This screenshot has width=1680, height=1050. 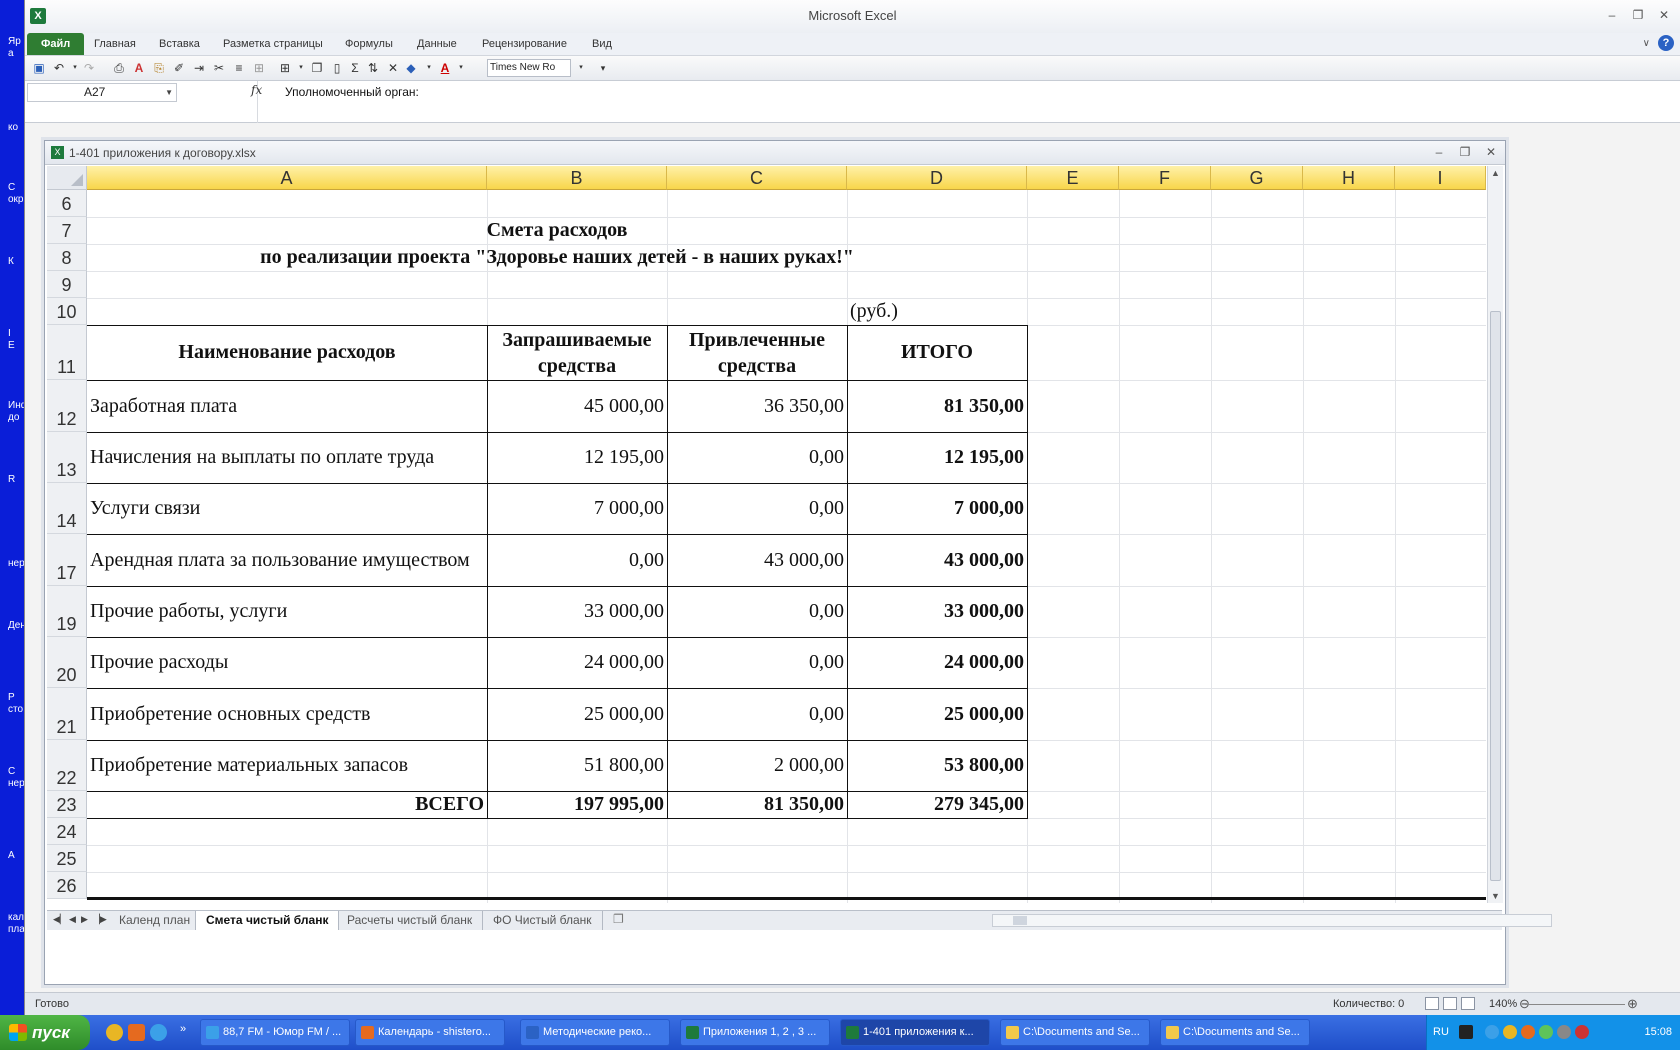 What do you see at coordinates (301, 68) in the screenshot?
I see `borders-dropdown-icon: ▾` at bounding box center [301, 68].